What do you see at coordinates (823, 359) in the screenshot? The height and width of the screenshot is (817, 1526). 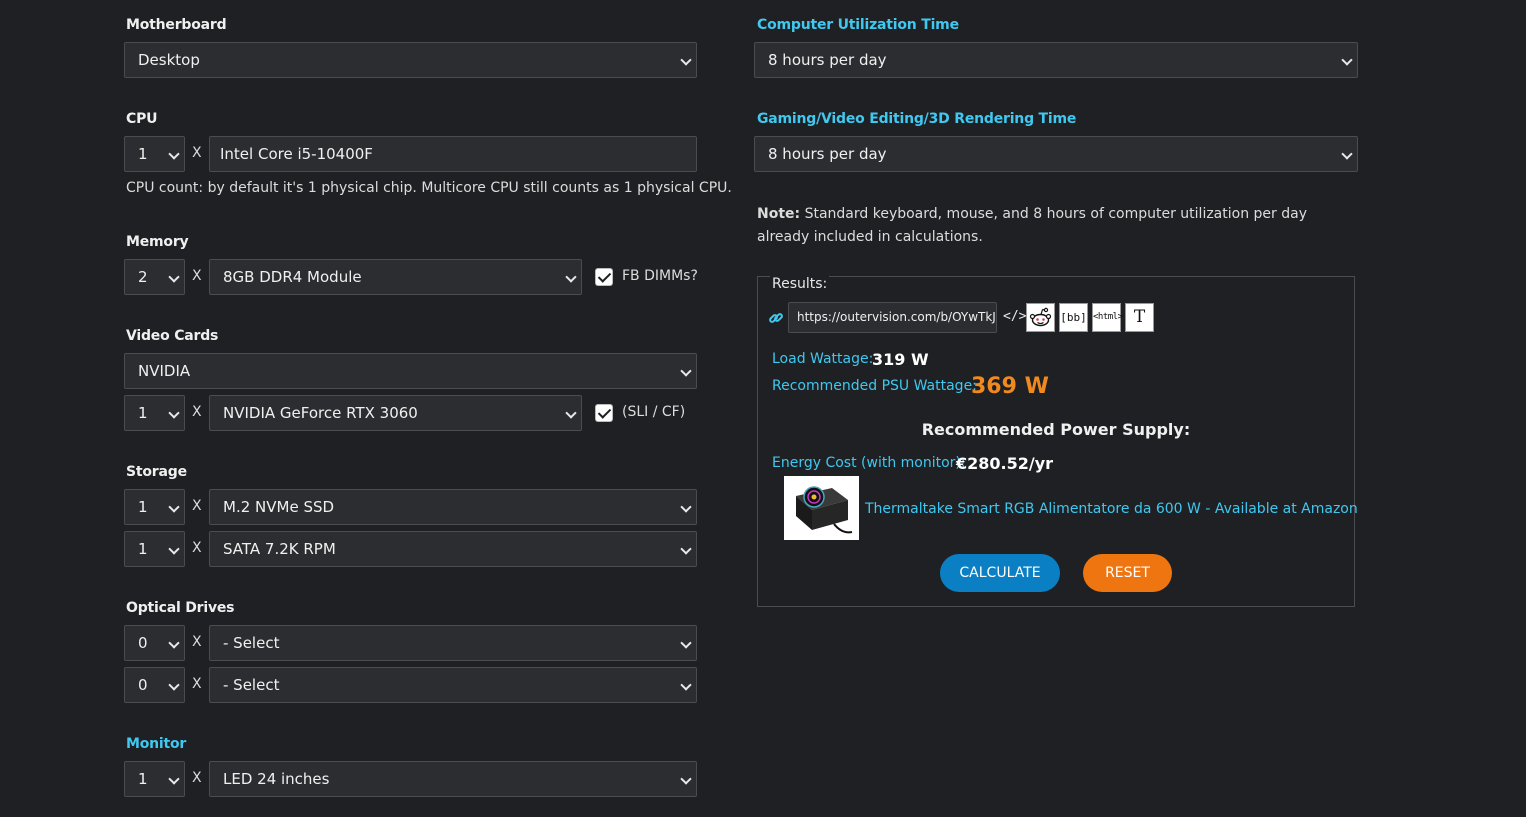 I see `load-wattage-label: Load Wattage:` at bounding box center [823, 359].